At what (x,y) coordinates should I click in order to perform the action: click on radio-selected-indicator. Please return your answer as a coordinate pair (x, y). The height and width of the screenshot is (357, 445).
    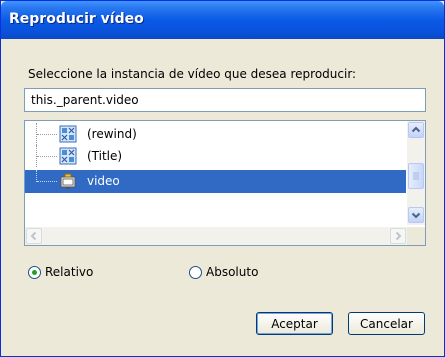
    Looking at the image, I should click on (34, 272).